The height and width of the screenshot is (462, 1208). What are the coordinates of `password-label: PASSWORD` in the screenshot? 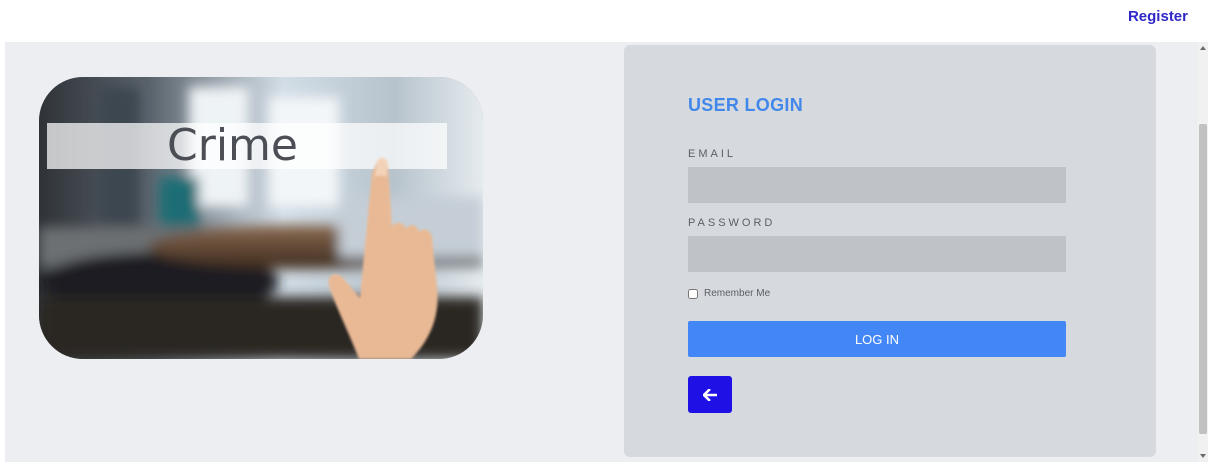 It's located at (732, 223).